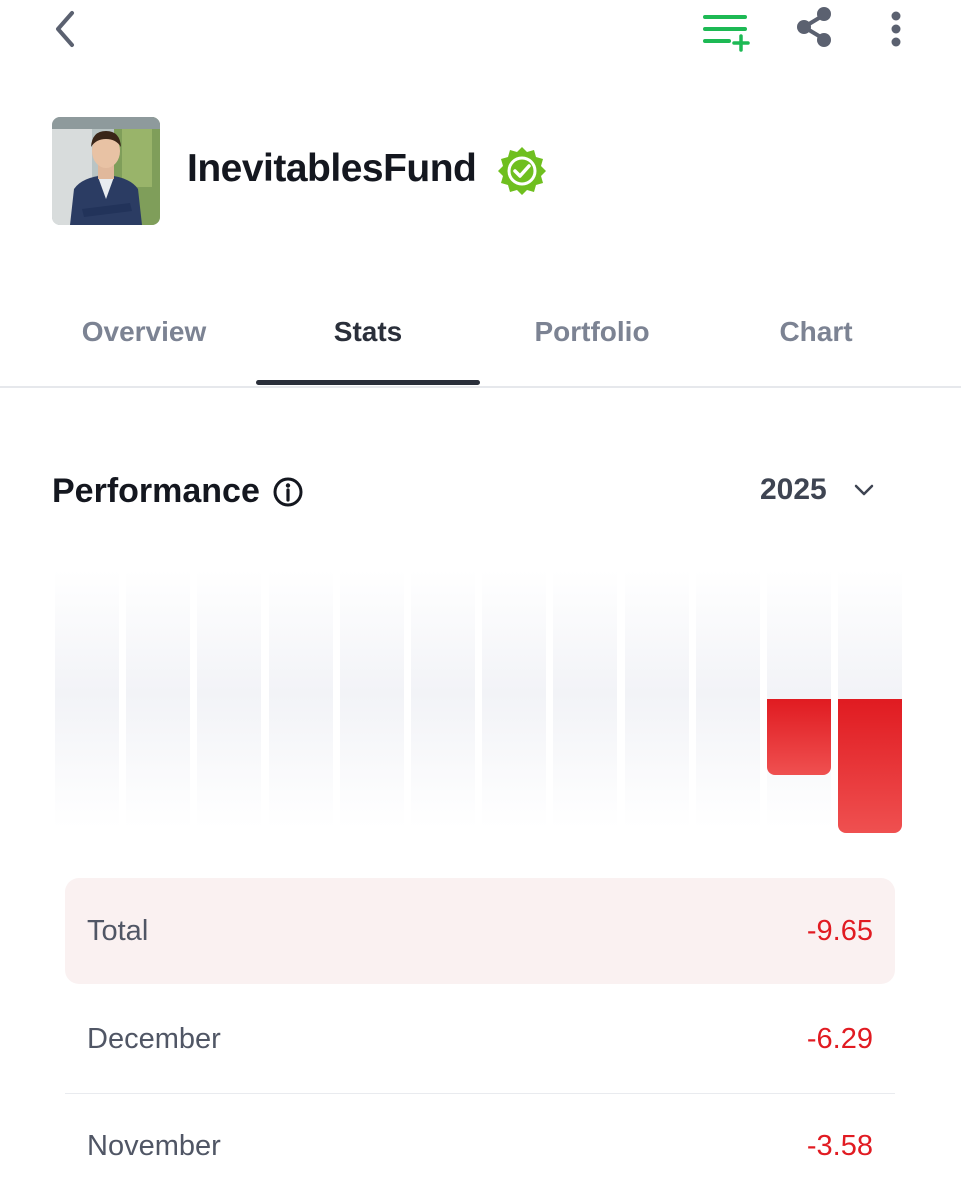 The image size is (961, 1199). I want to click on add-to-list-icon, so click(726, 33).